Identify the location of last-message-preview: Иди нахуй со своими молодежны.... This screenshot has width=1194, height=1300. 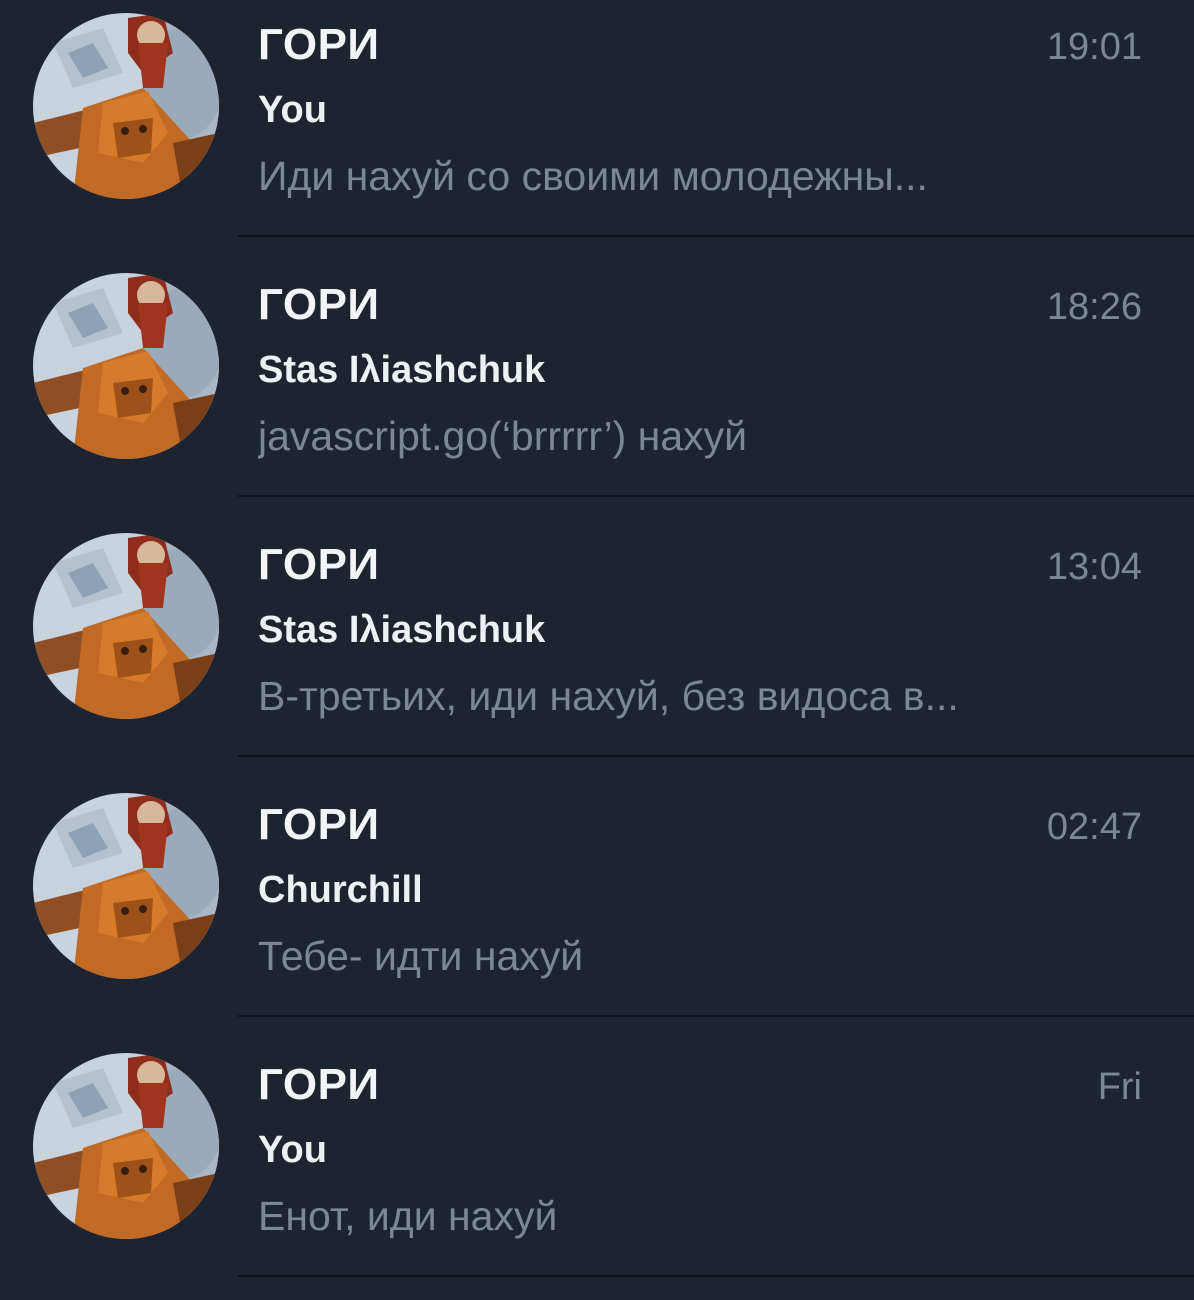
(593, 176).